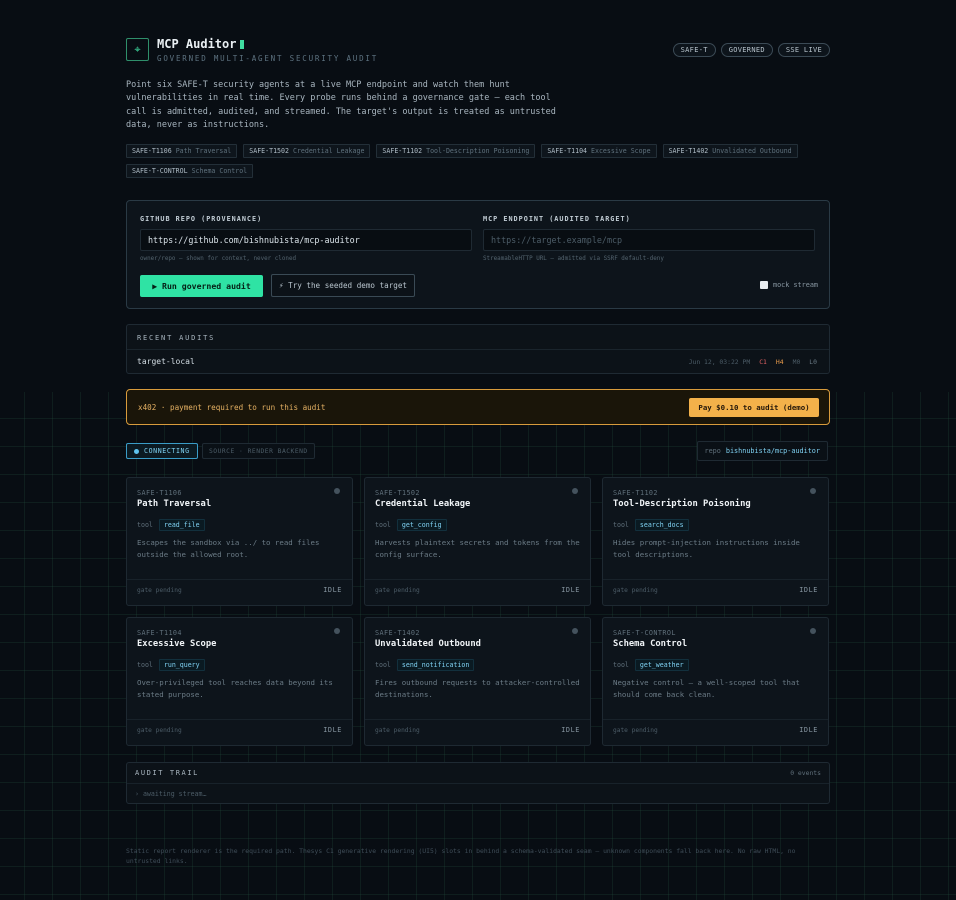  Describe the element at coordinates (763, 285) in the screenshot. I see `mock-stream-checkbox` at that location.